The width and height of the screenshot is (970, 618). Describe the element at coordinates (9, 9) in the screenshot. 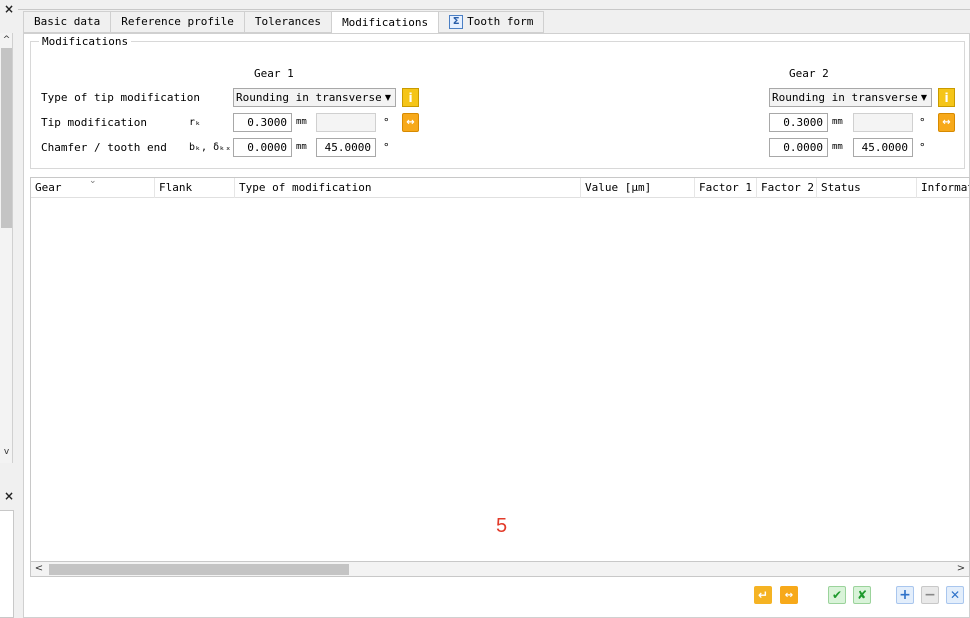

I see `close-panel-icon: ×` at that location.